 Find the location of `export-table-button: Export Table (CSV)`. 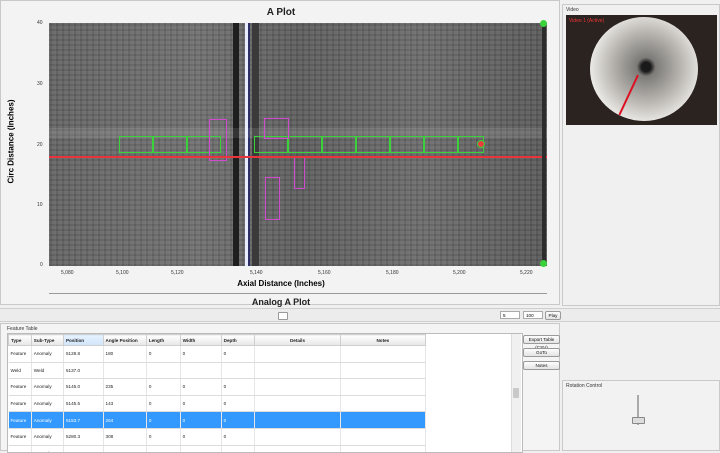

export-table-button: Export Table (CSV) is located at coordinates (541, 342).